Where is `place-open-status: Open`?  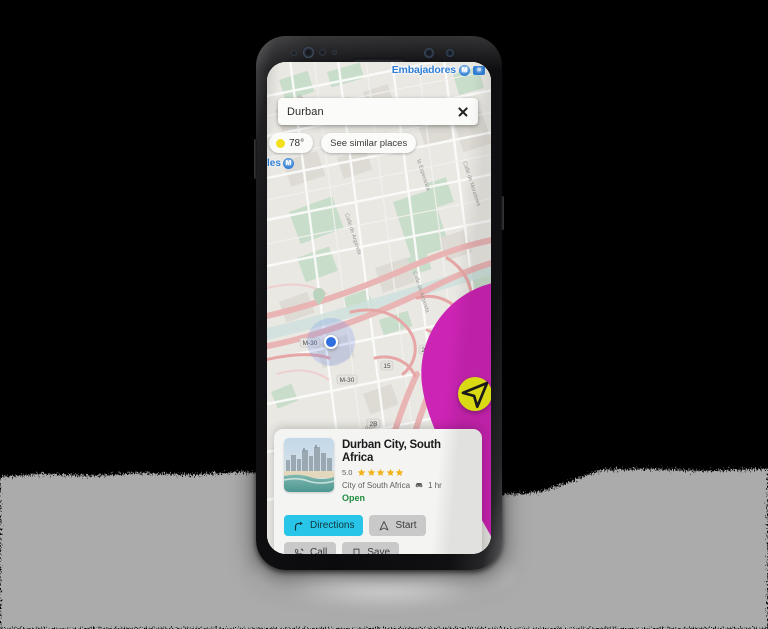 place-open-status: Open is located at coordinates (354, 498).